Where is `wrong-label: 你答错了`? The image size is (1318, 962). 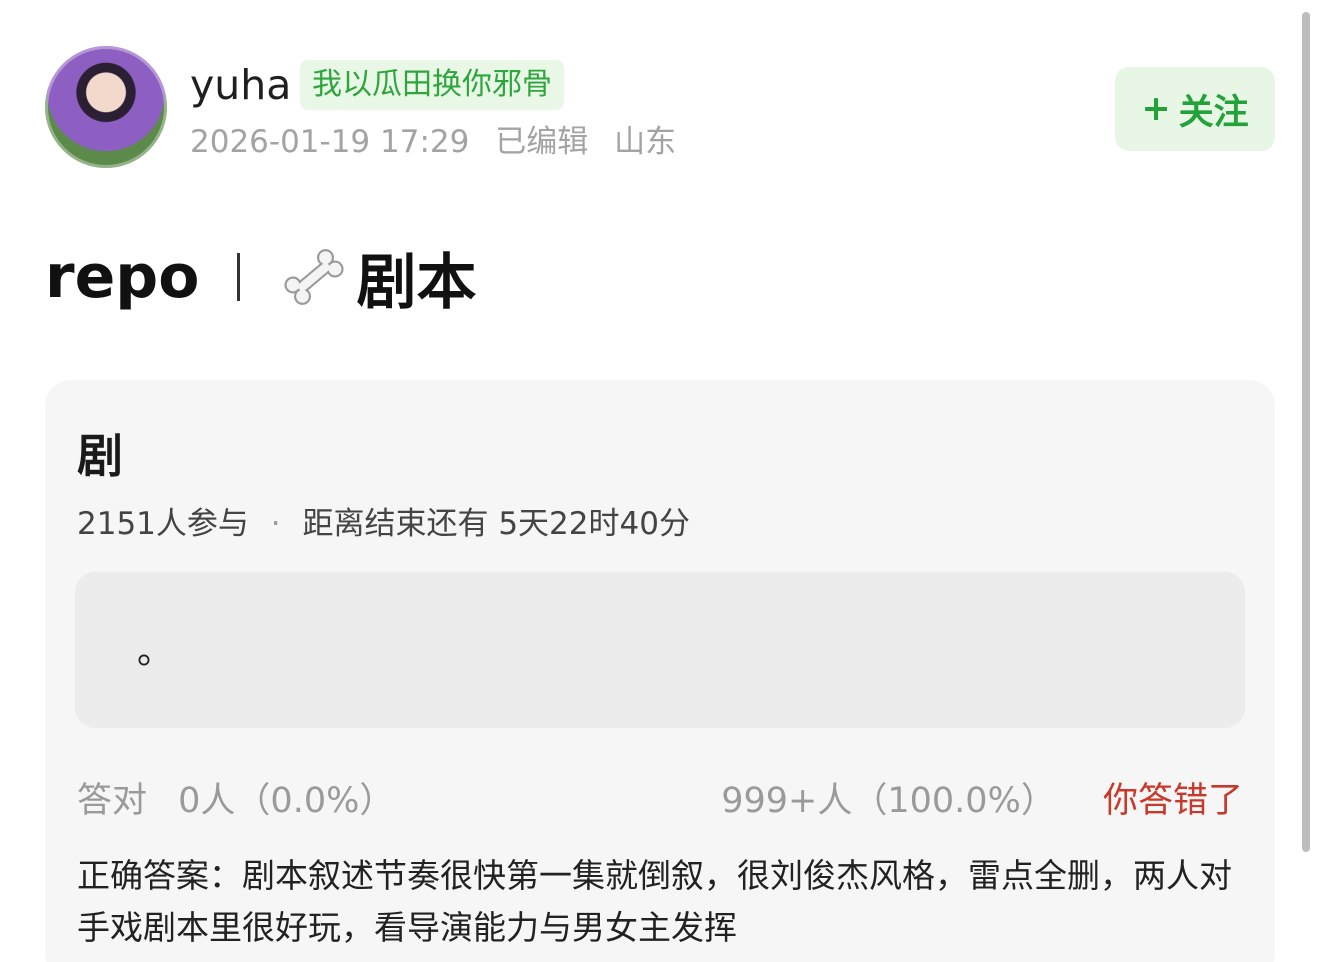
wrong-label: 你答错了 is located at coordinates (1172, 801).